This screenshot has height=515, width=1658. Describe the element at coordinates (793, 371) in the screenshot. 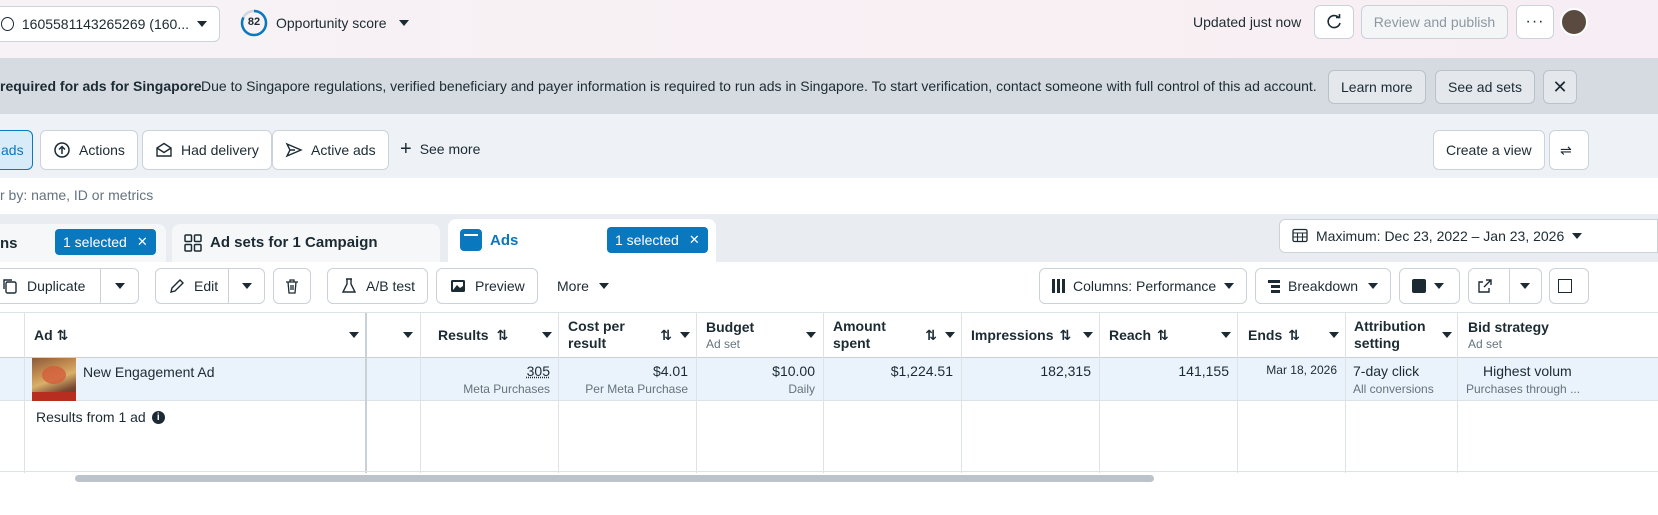

I see `budget-value: $10.00` at that location.